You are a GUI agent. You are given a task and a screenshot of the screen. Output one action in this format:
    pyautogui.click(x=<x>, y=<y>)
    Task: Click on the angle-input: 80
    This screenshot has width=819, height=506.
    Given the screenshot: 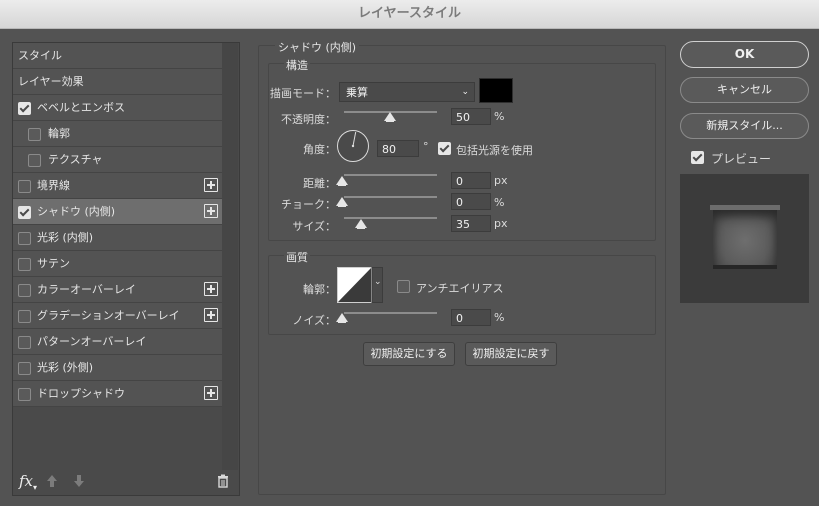 What is the action you would take?
    pyautogui.click(x=398, y=148)
    